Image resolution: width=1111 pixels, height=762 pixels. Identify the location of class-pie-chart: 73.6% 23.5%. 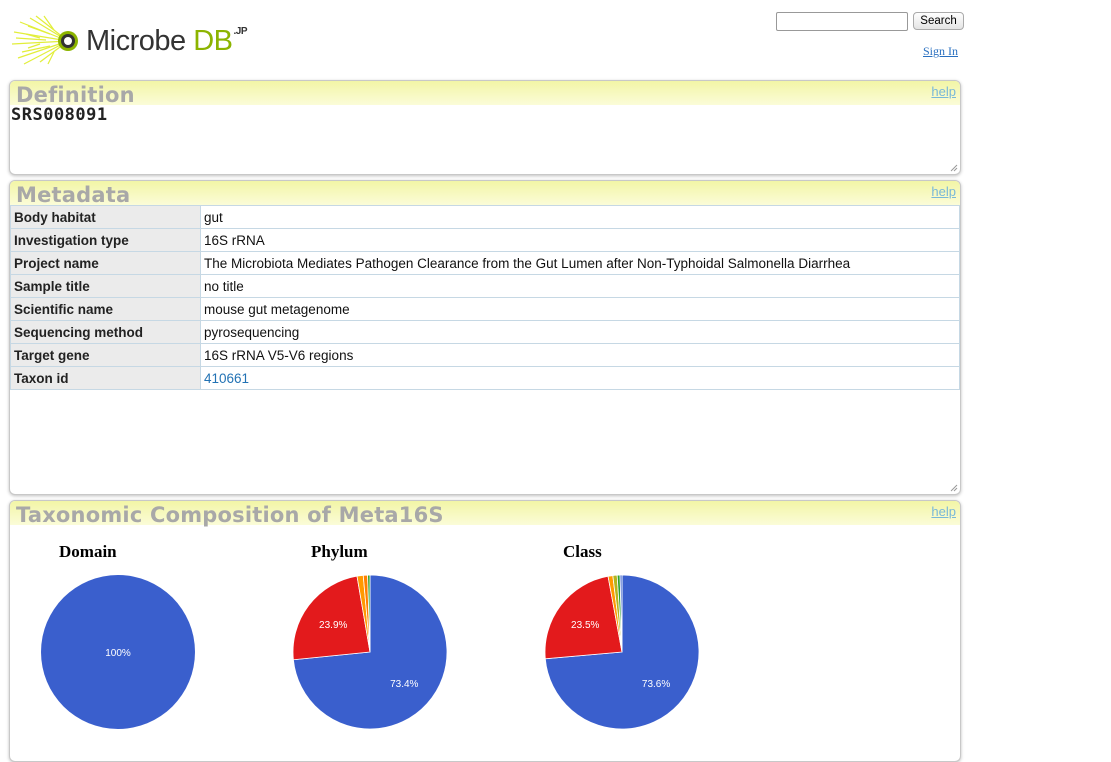
(622, 652).